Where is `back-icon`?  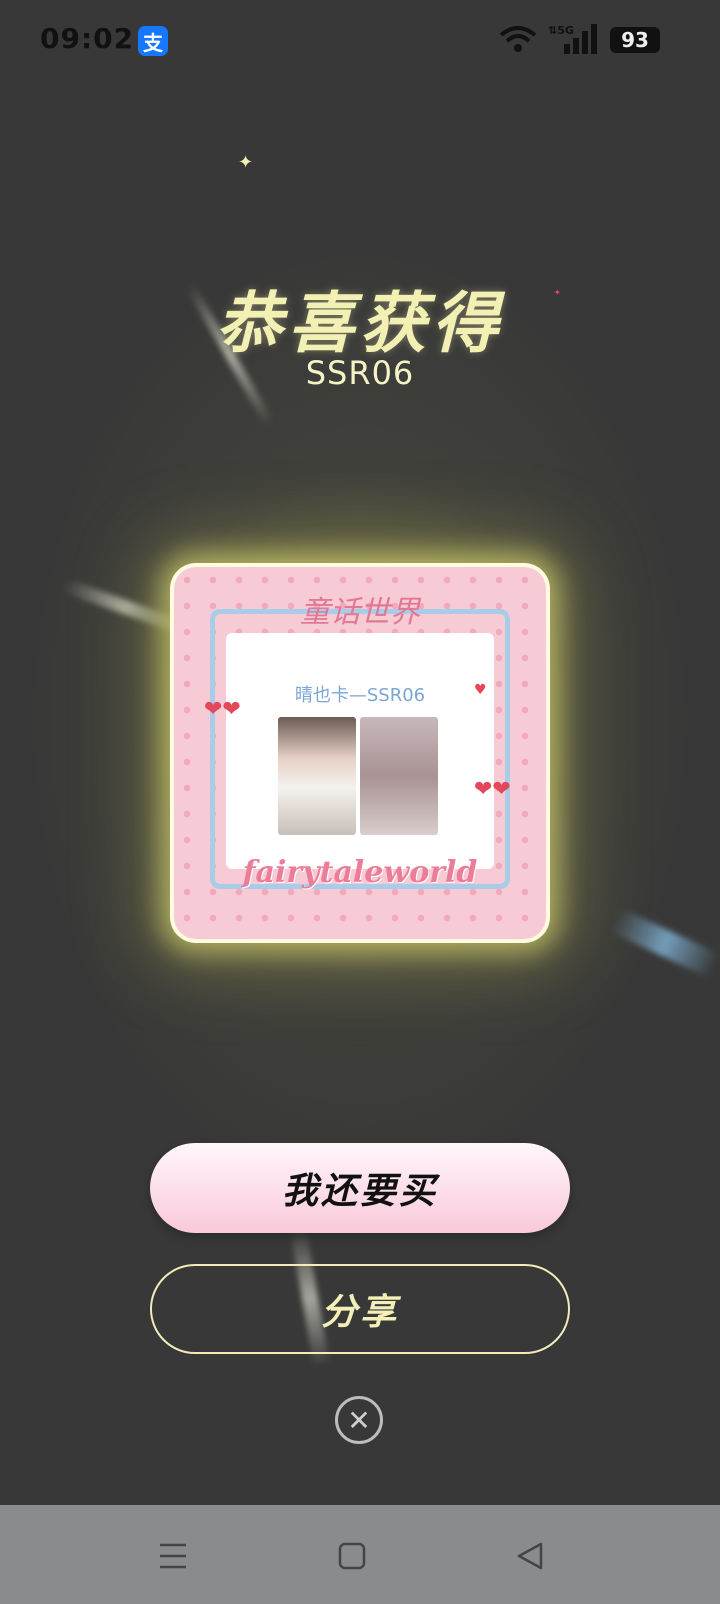
back-icon is located at coordinates (530, 1556).